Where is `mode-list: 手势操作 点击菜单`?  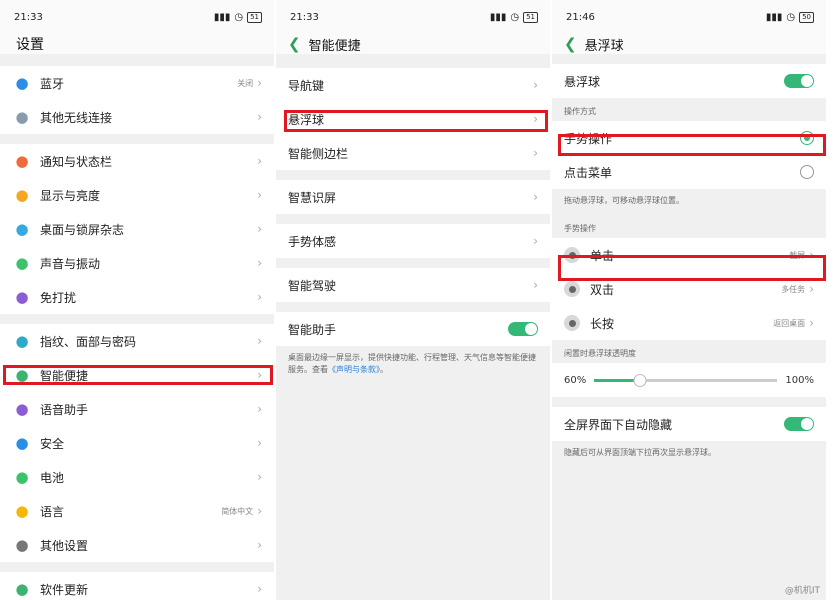 mode-list: 手势操作 点击菜单 is located at coordinates (689, 155).